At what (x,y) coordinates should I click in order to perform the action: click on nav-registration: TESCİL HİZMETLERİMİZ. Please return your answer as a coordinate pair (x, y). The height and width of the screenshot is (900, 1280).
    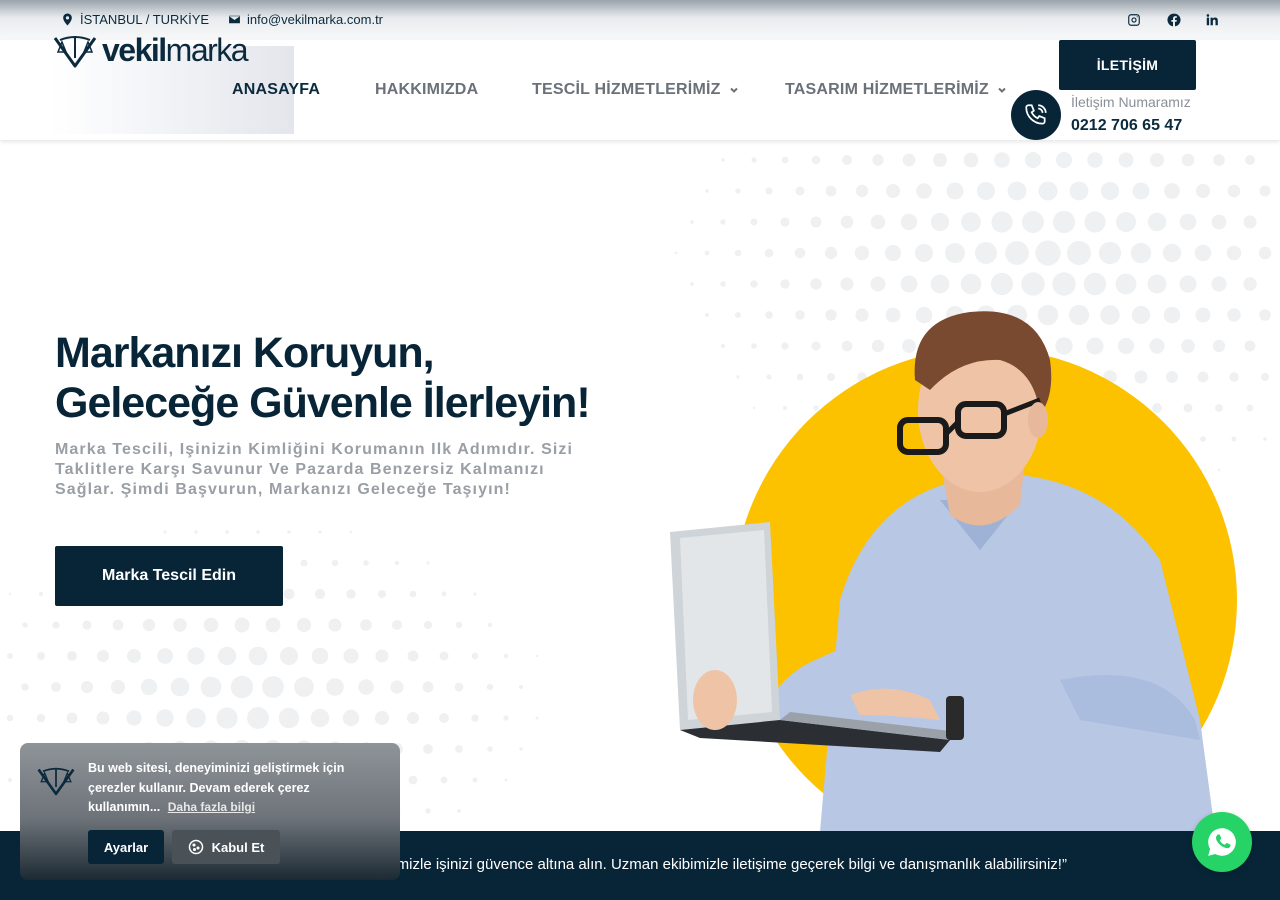
    Looking at the image, I should click on (635, 90).